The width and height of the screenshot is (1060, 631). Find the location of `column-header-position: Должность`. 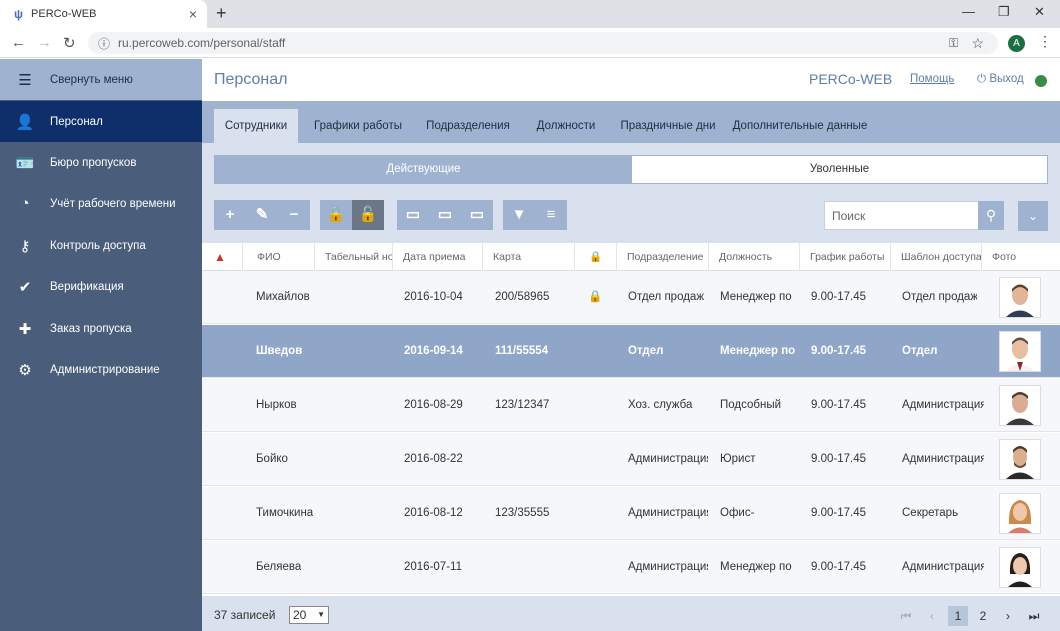

column-header-position: Должность is located at coordinates (753, 257).